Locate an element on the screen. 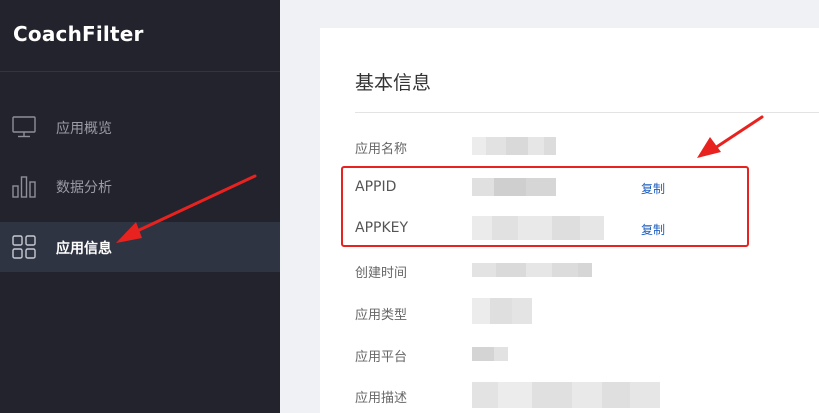 The image size is (819, 413). section-title: 基本信息 is located at coordinates (393, 83).